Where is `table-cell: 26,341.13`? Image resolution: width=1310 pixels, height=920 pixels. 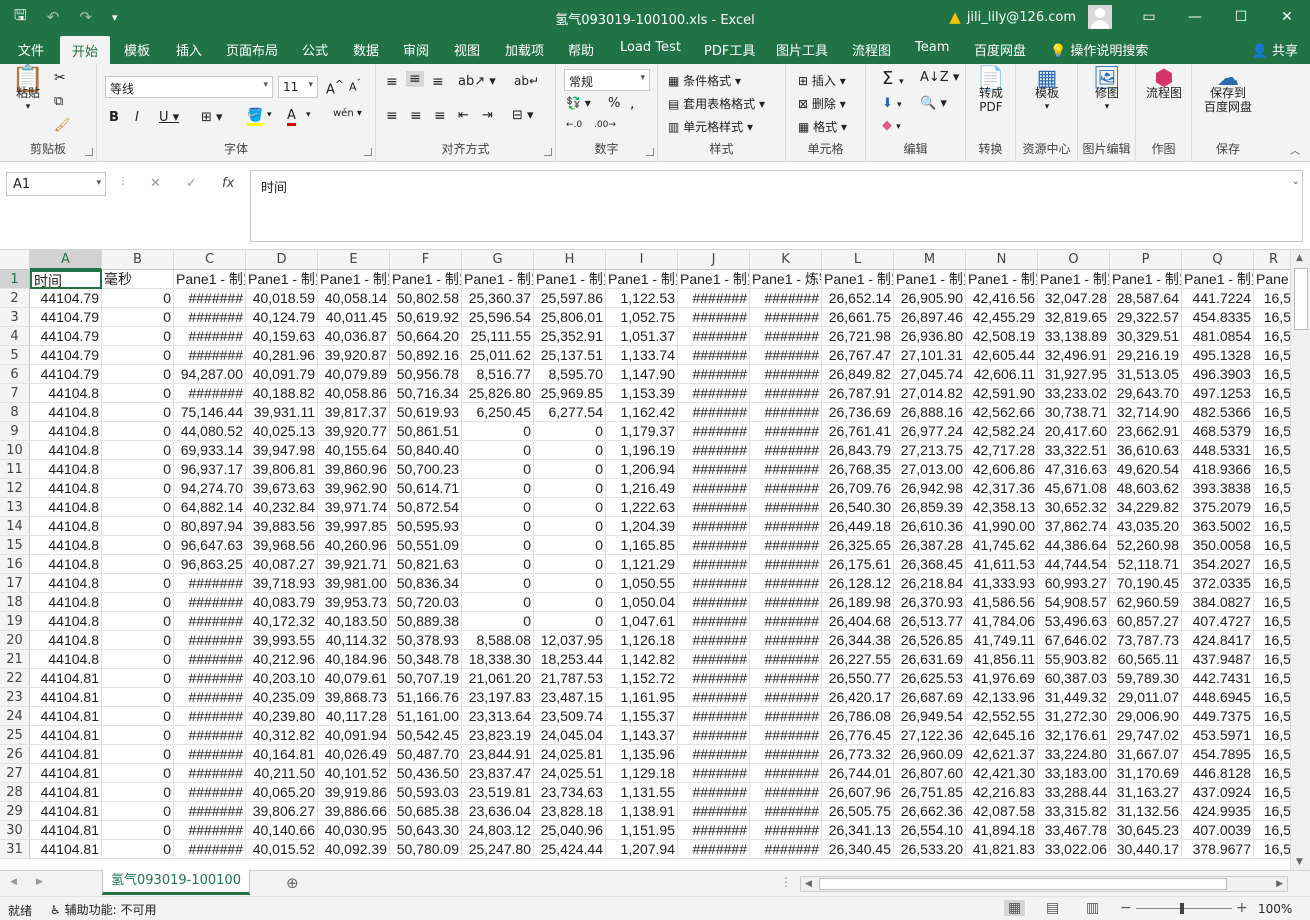
table-cell: 26,341.13 is located at coordinates (858, 830).